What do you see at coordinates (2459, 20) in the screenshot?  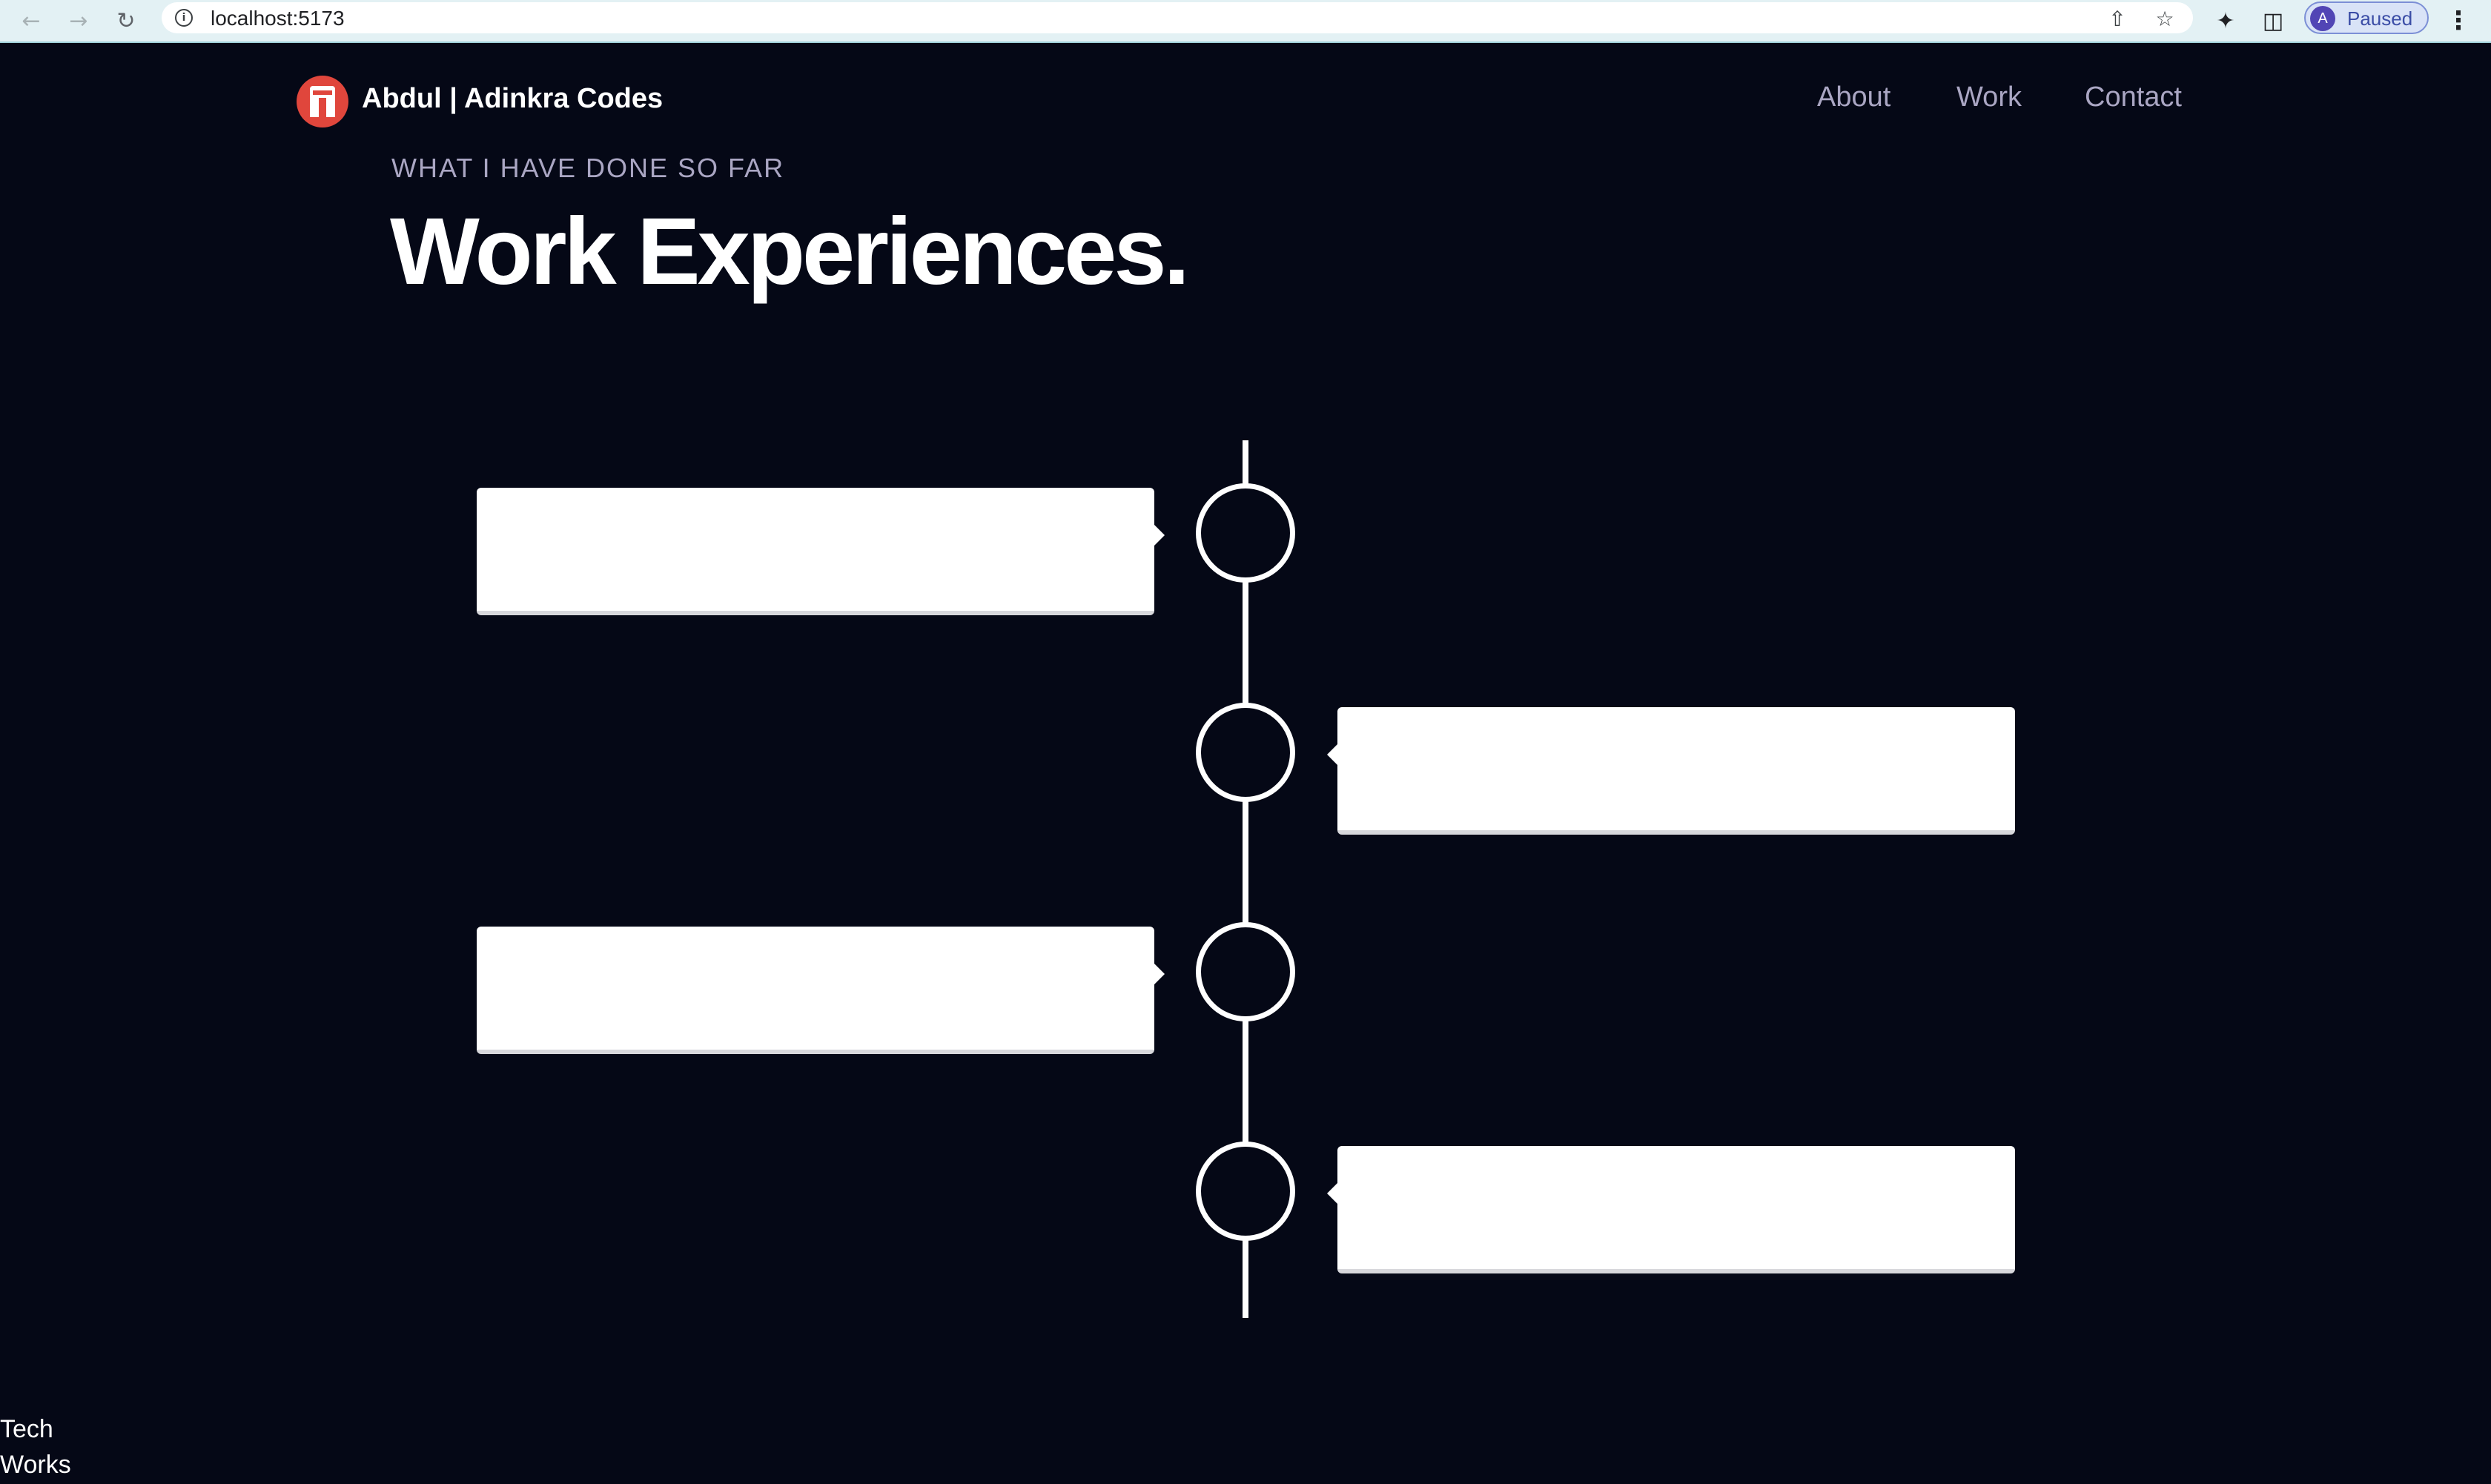 I see `menu-icon: ⋮` at bounding box center [2459, 20].